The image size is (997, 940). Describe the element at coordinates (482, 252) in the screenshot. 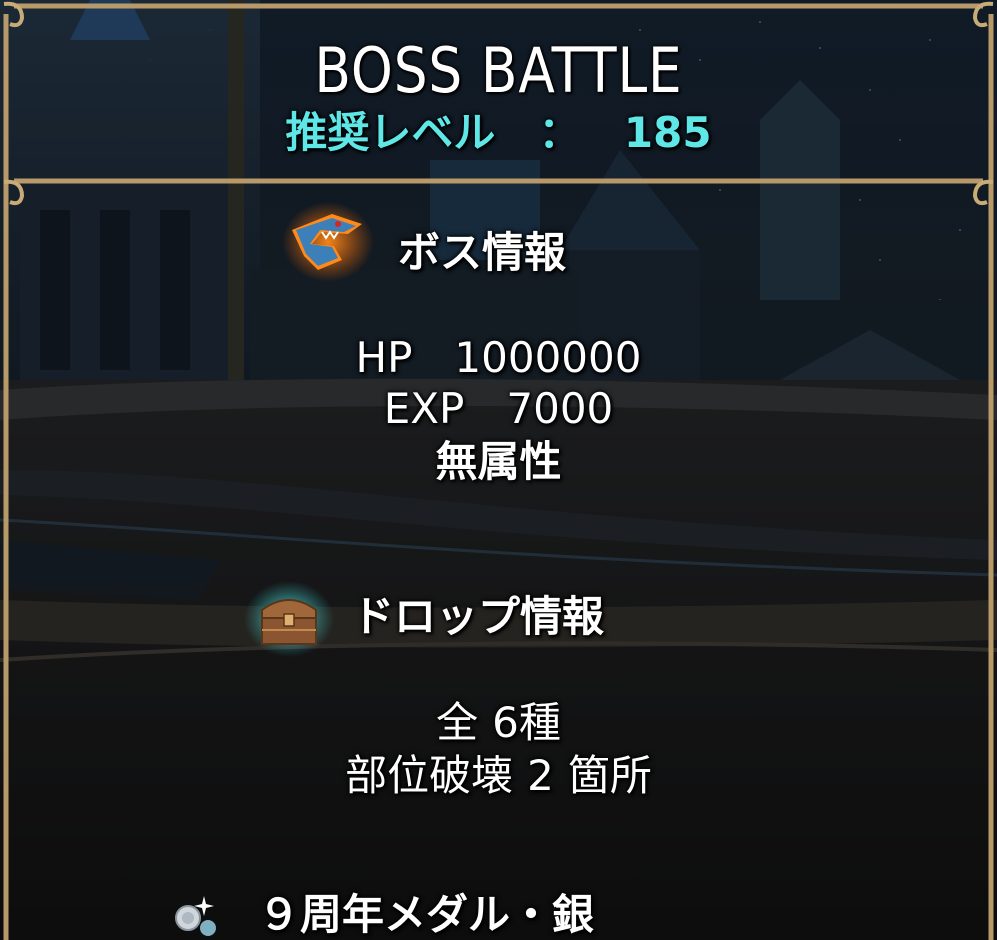

I see `boss-info-heading: ボス情報` at that location.